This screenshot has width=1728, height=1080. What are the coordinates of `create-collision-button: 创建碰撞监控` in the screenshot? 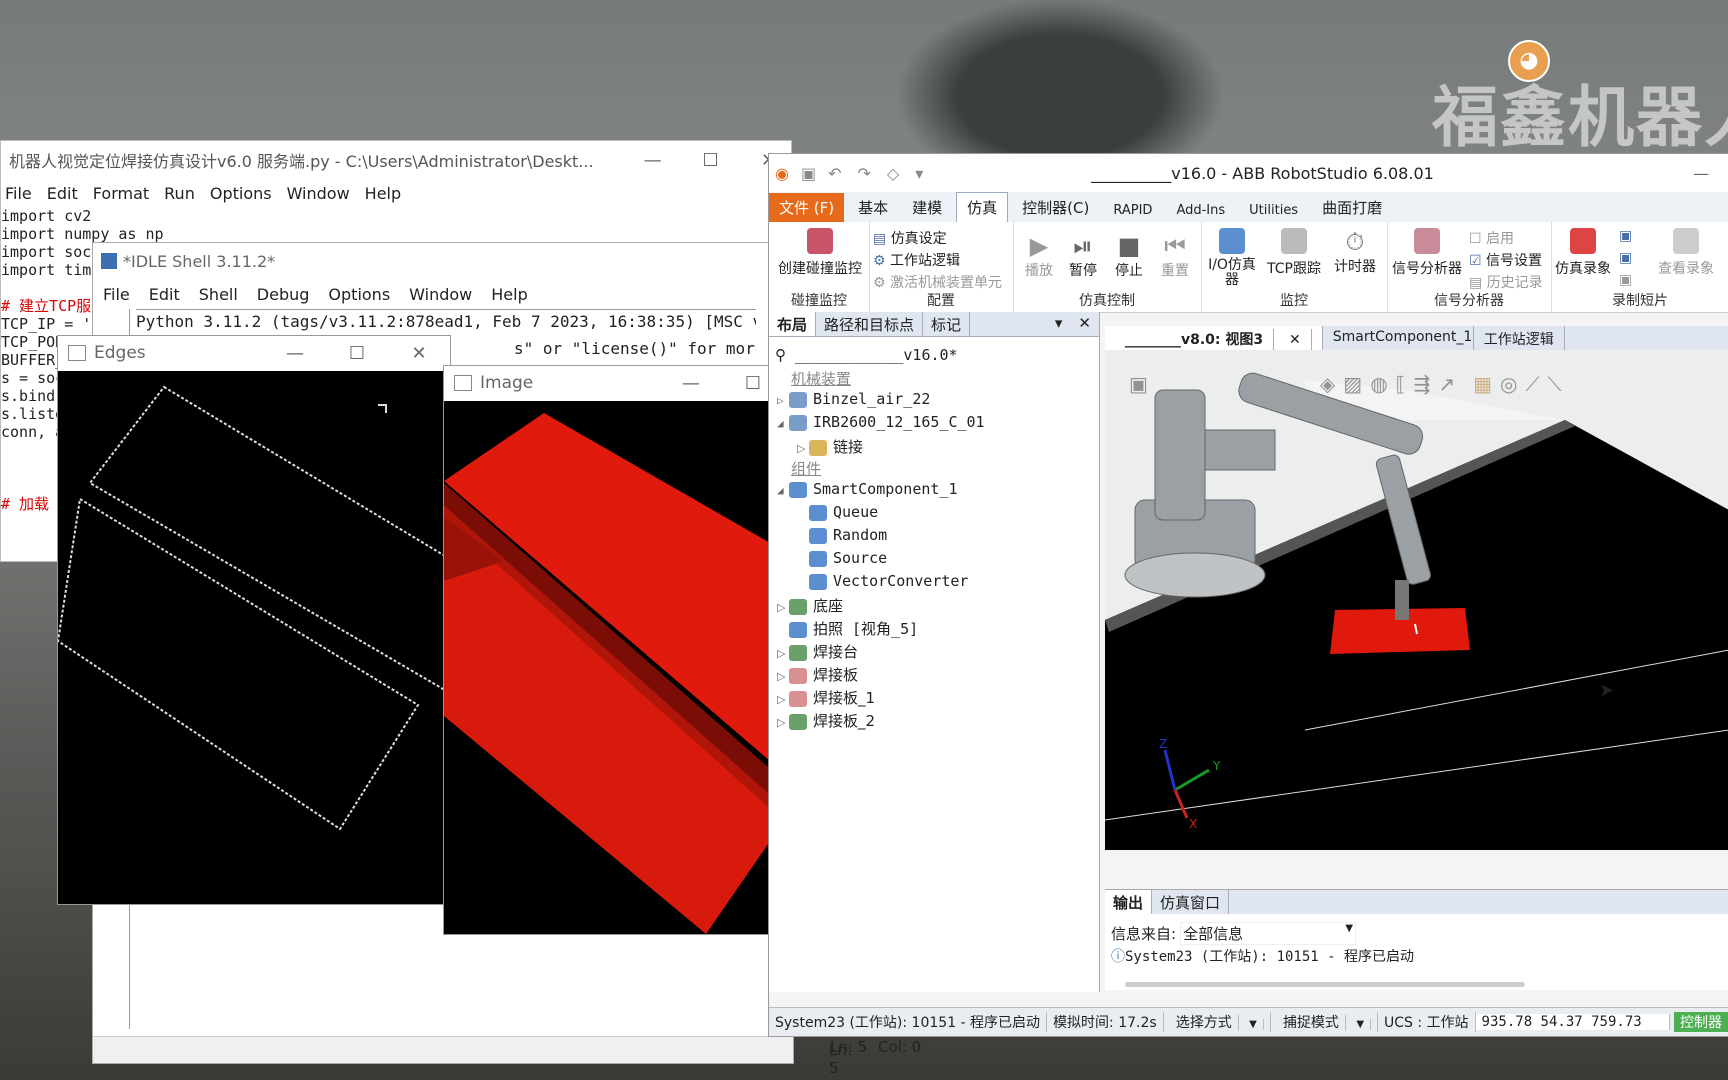 It's located at (820, 253).